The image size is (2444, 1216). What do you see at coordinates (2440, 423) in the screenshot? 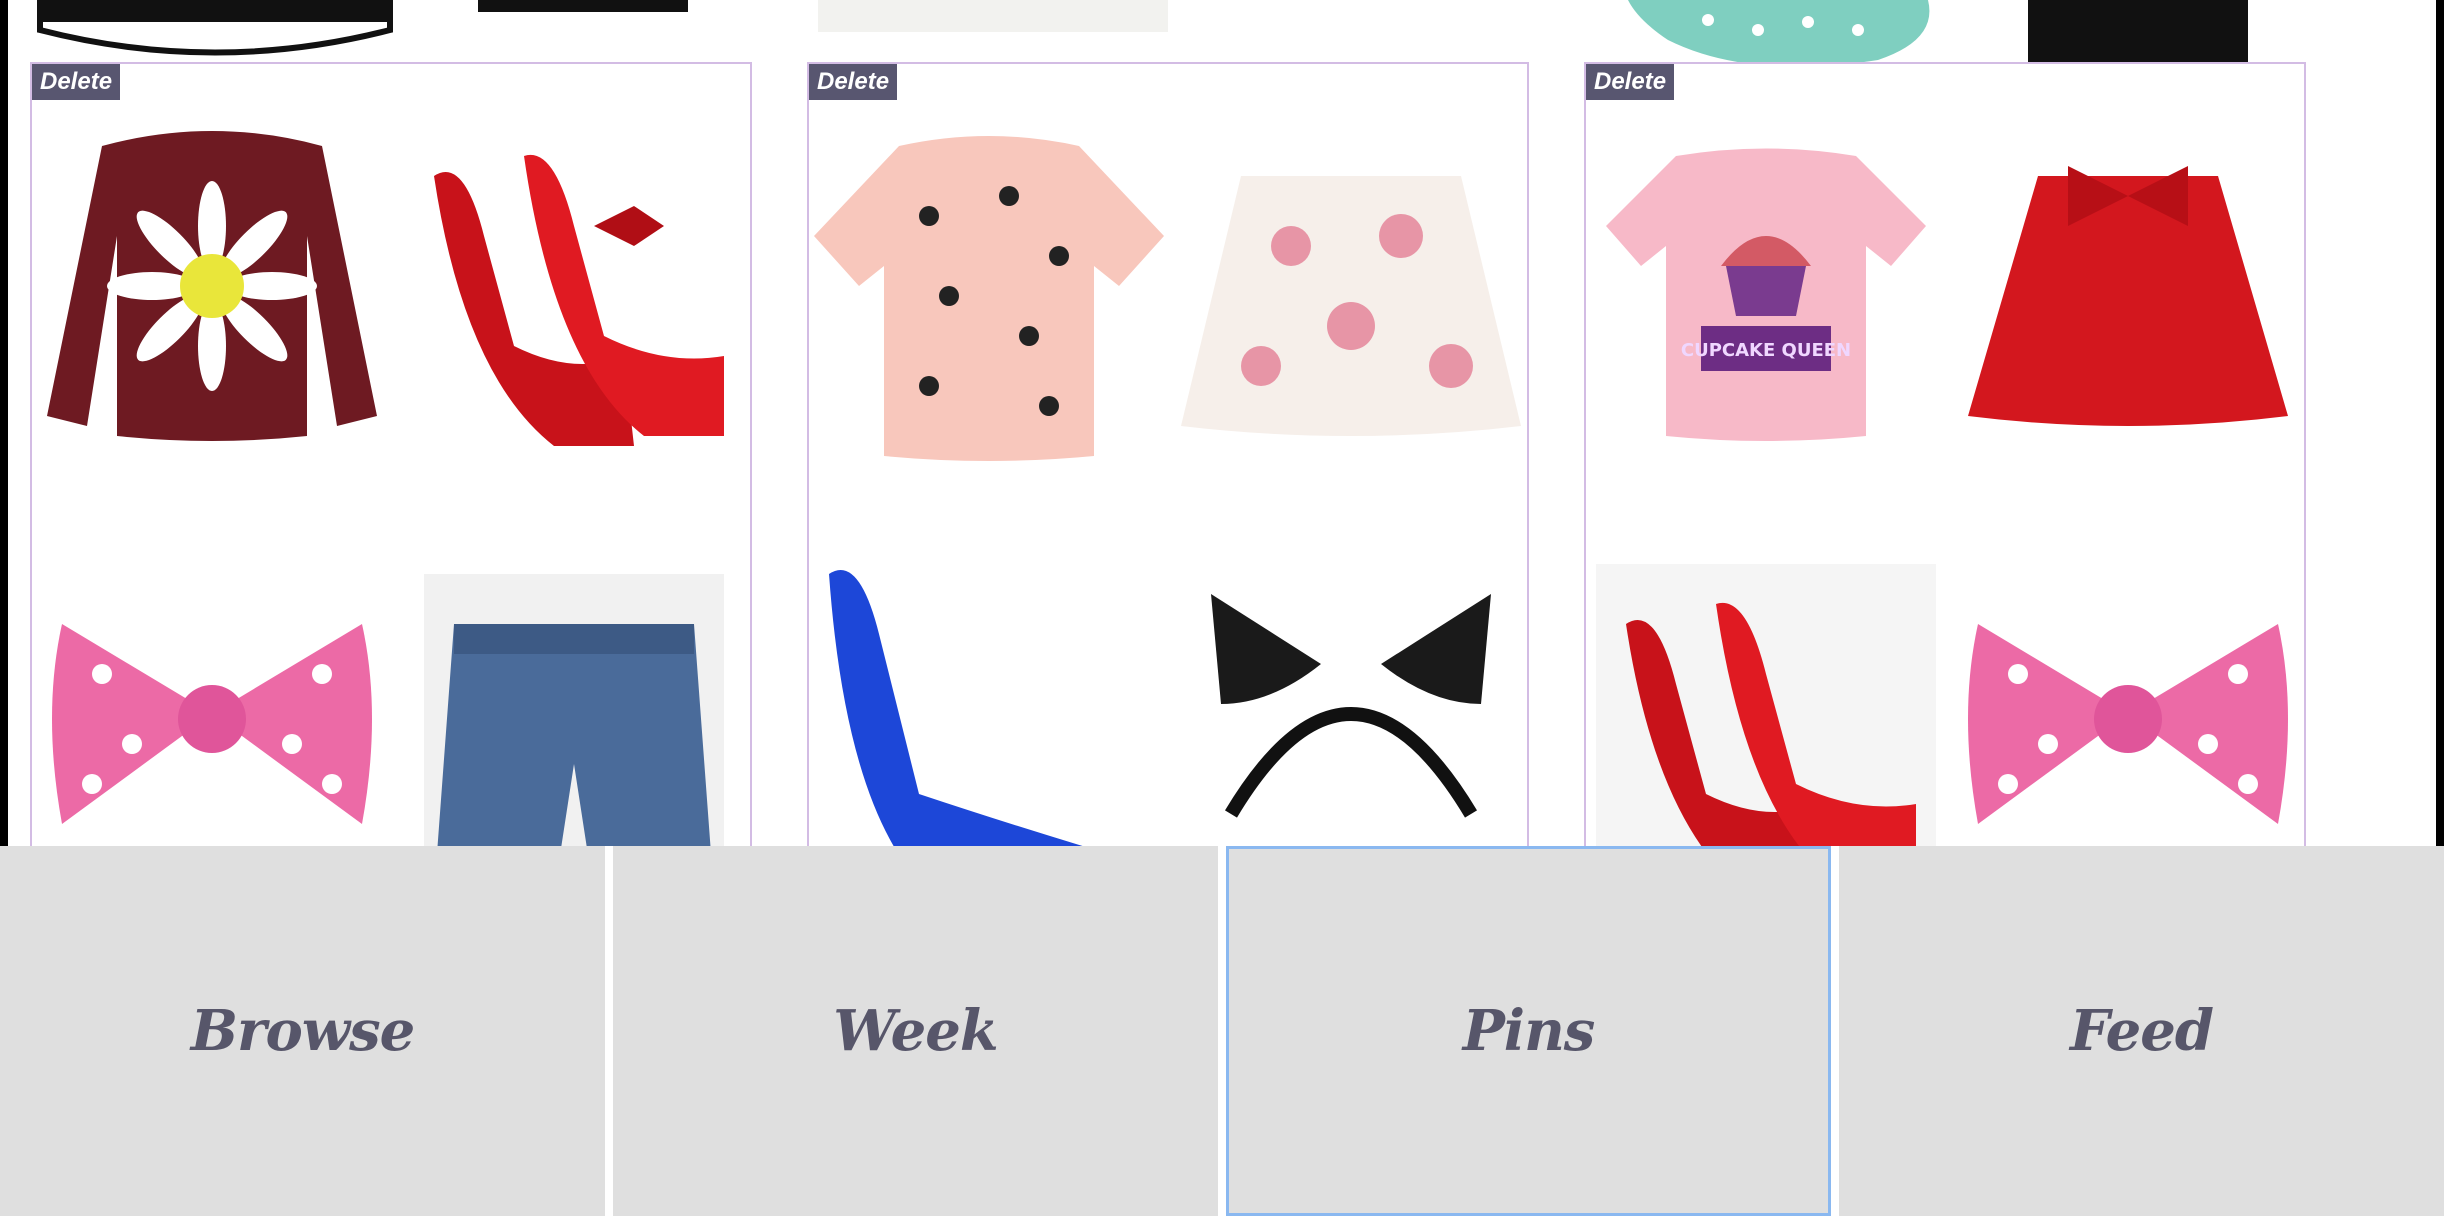
I see `window-edge` at bounding box center [2440, 423].